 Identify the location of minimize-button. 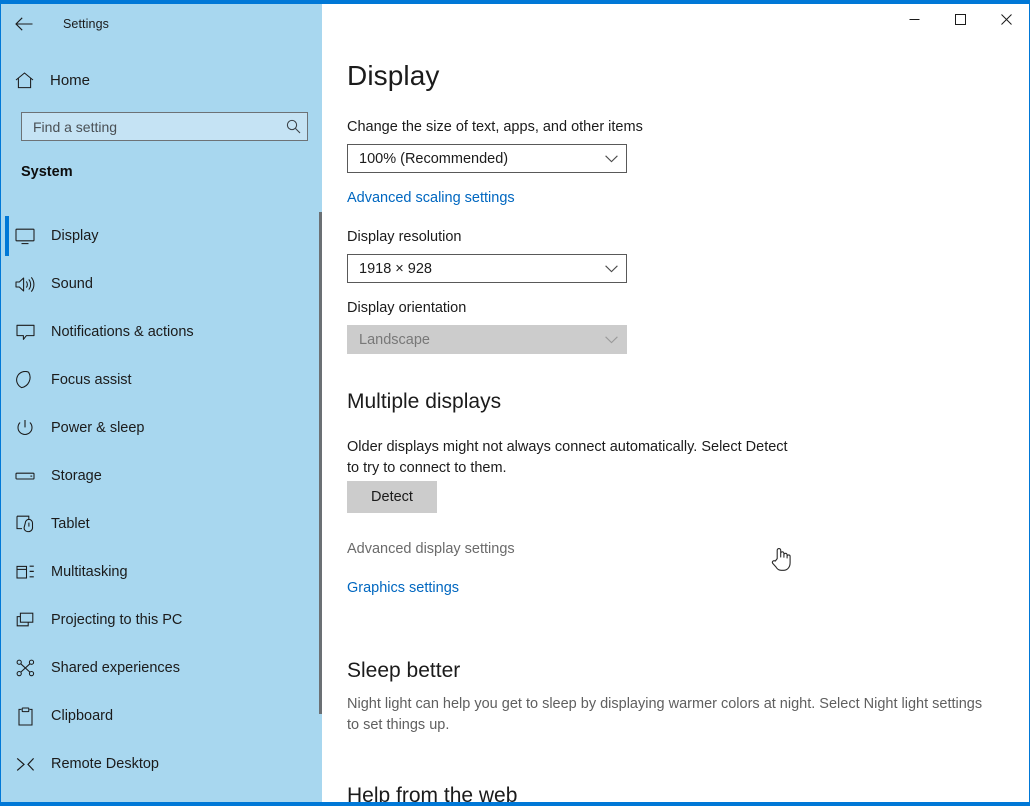
(914, 19).